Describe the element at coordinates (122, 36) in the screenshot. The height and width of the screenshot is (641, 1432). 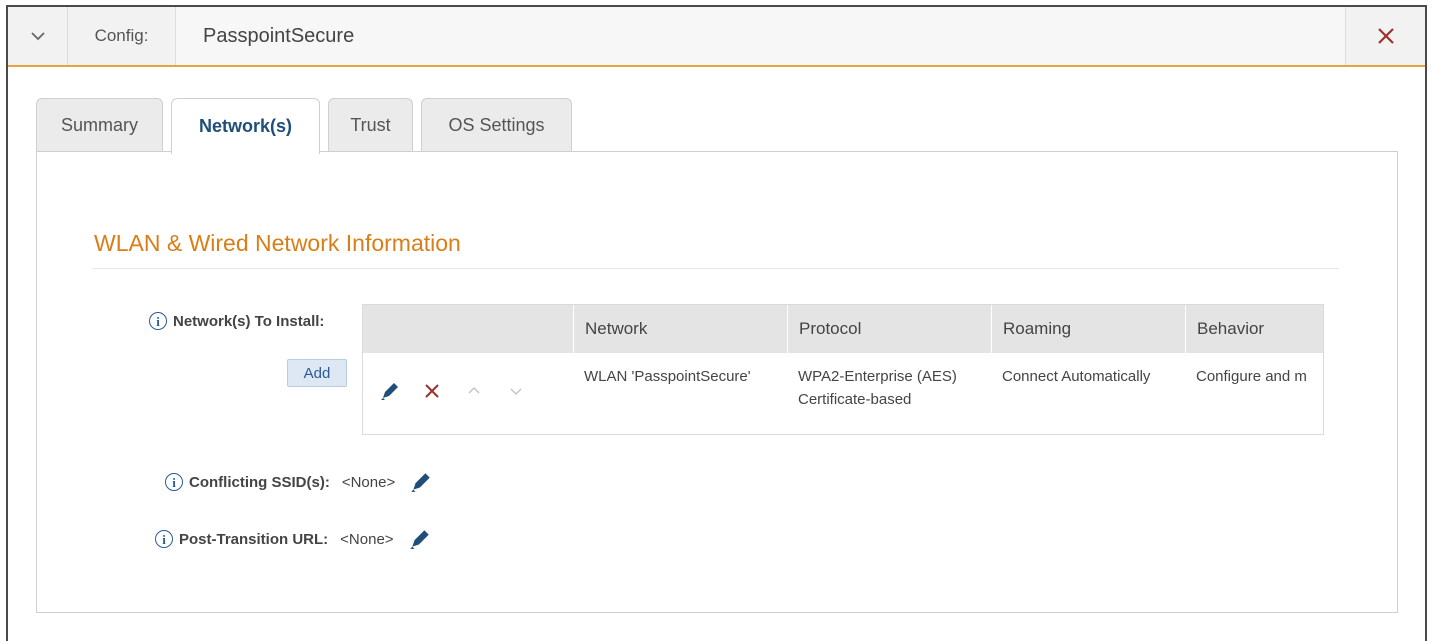
I see `config-label: Config:` at that location.